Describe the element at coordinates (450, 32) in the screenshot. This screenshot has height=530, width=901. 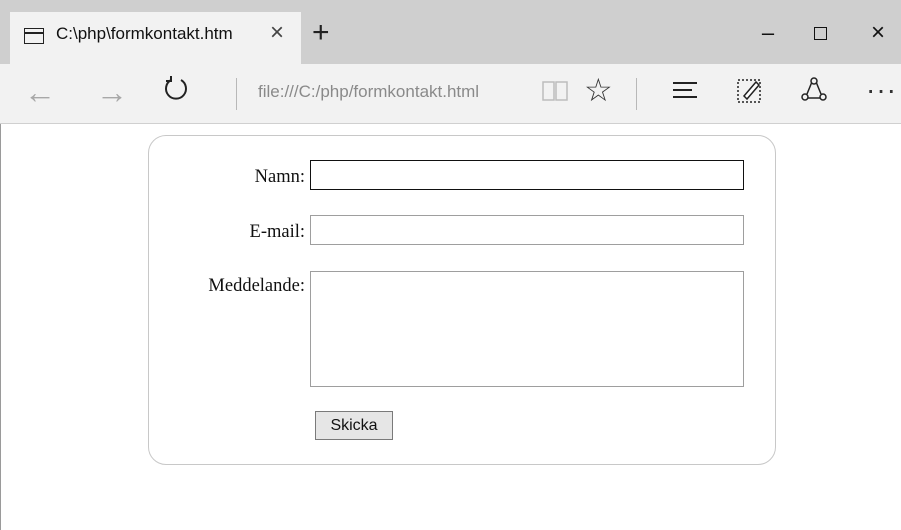
I see `tab-bar: C:\php\formkontakt.htm × + – ×` at that location.